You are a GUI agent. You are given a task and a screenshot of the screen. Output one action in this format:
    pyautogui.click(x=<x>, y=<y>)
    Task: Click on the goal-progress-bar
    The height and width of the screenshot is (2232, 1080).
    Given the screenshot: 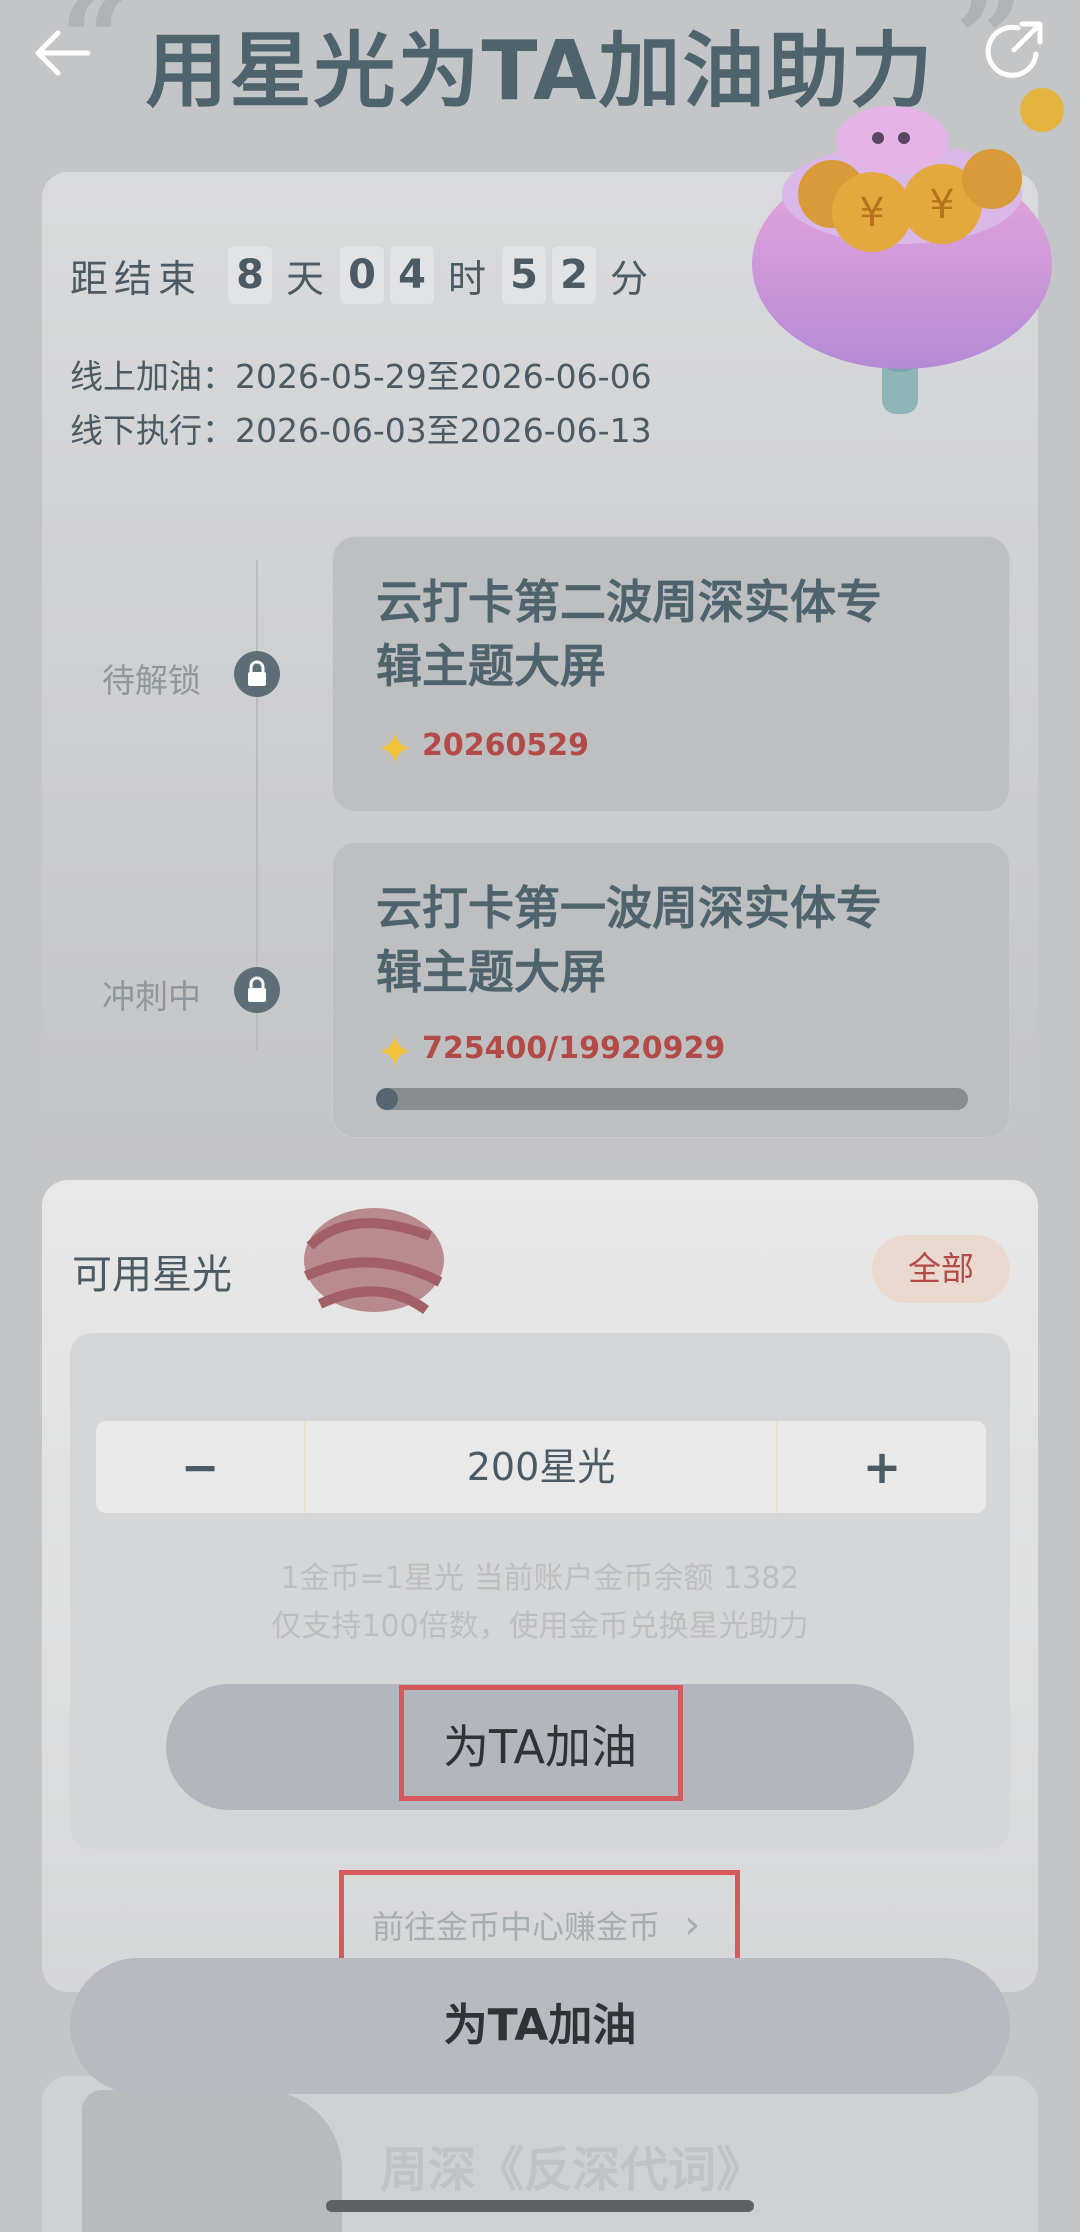 What is the action you would take?
    pyautogui.click(x=672, y=1099)
    